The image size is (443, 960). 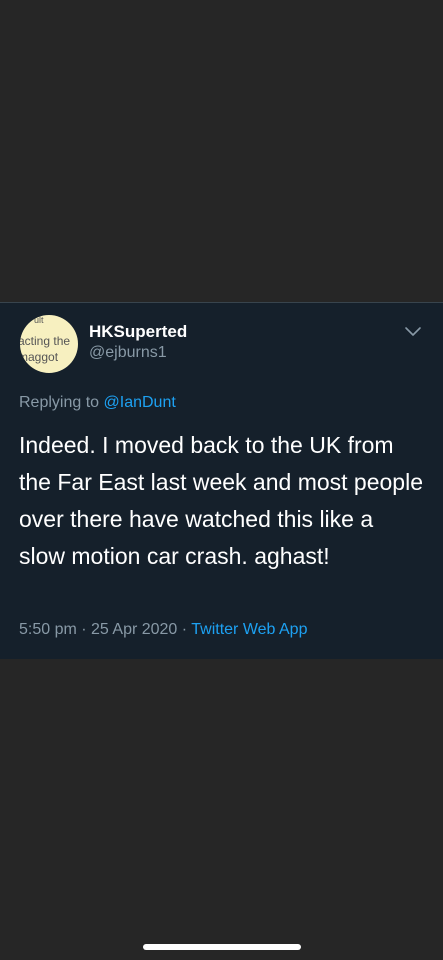 What do you see at coordinates (45, 341) in the screenshot?
I see `avatar-text-line2: acting the` at bounding box center [45, 341].